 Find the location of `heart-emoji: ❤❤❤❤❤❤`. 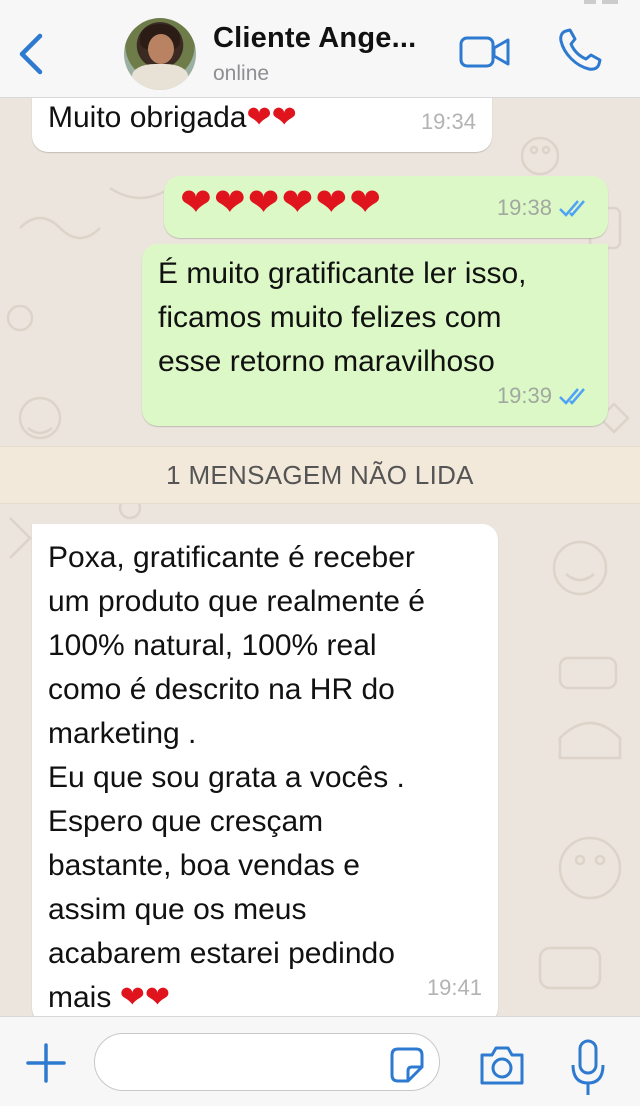

heart-emoji: ❤❤❤❤❤❤ is located at coordinates (282, 202).